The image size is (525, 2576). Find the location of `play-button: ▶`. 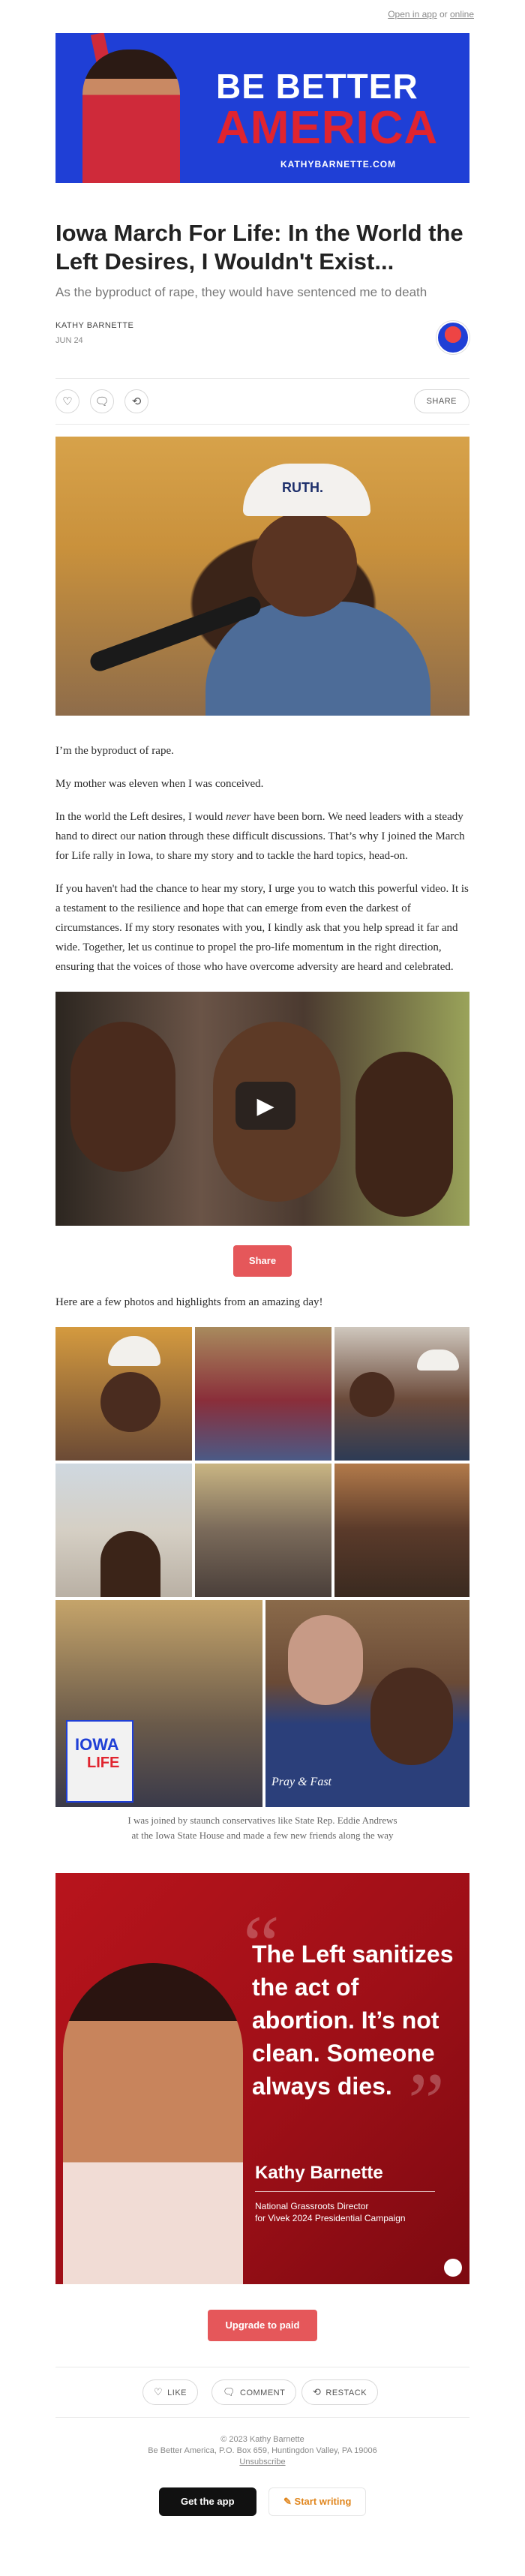

play-button: ▶ is located at coordinates (266, 1106).